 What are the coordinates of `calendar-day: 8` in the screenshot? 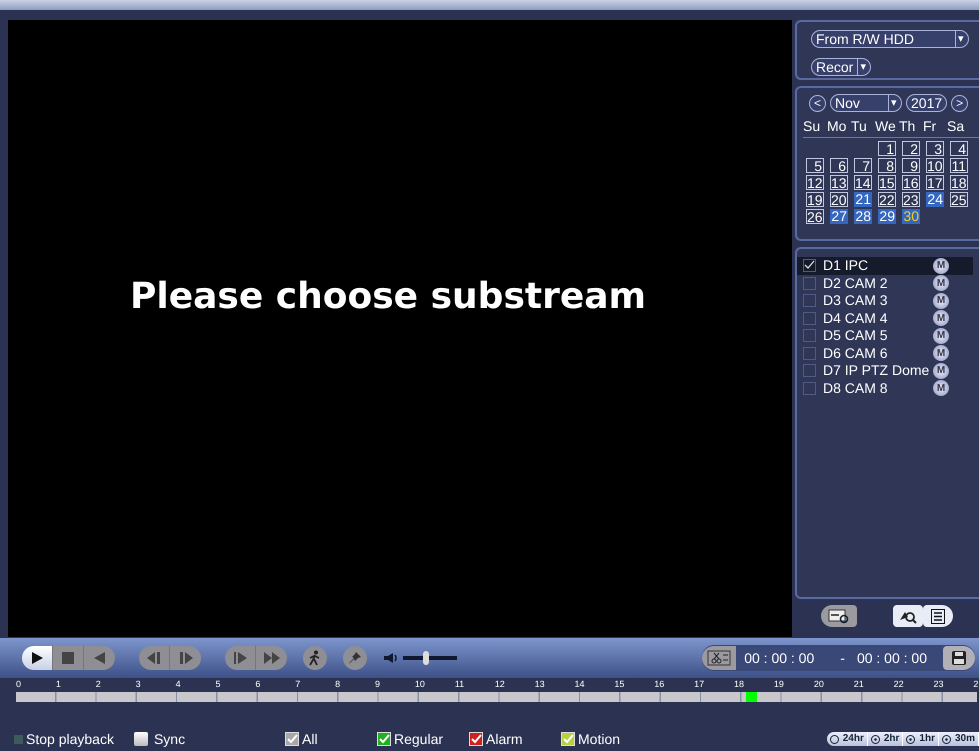 It's located at (887, 165).